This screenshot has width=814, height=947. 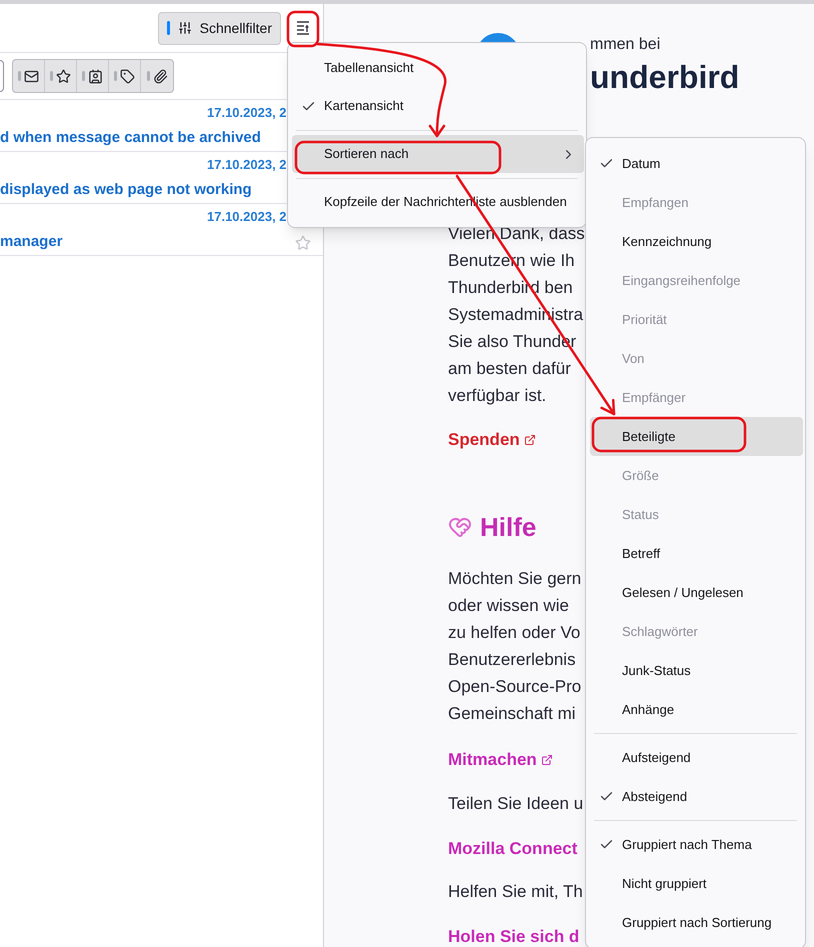 I want to click on paragraph-line: am besten dafür, so click(x=509, y=369).